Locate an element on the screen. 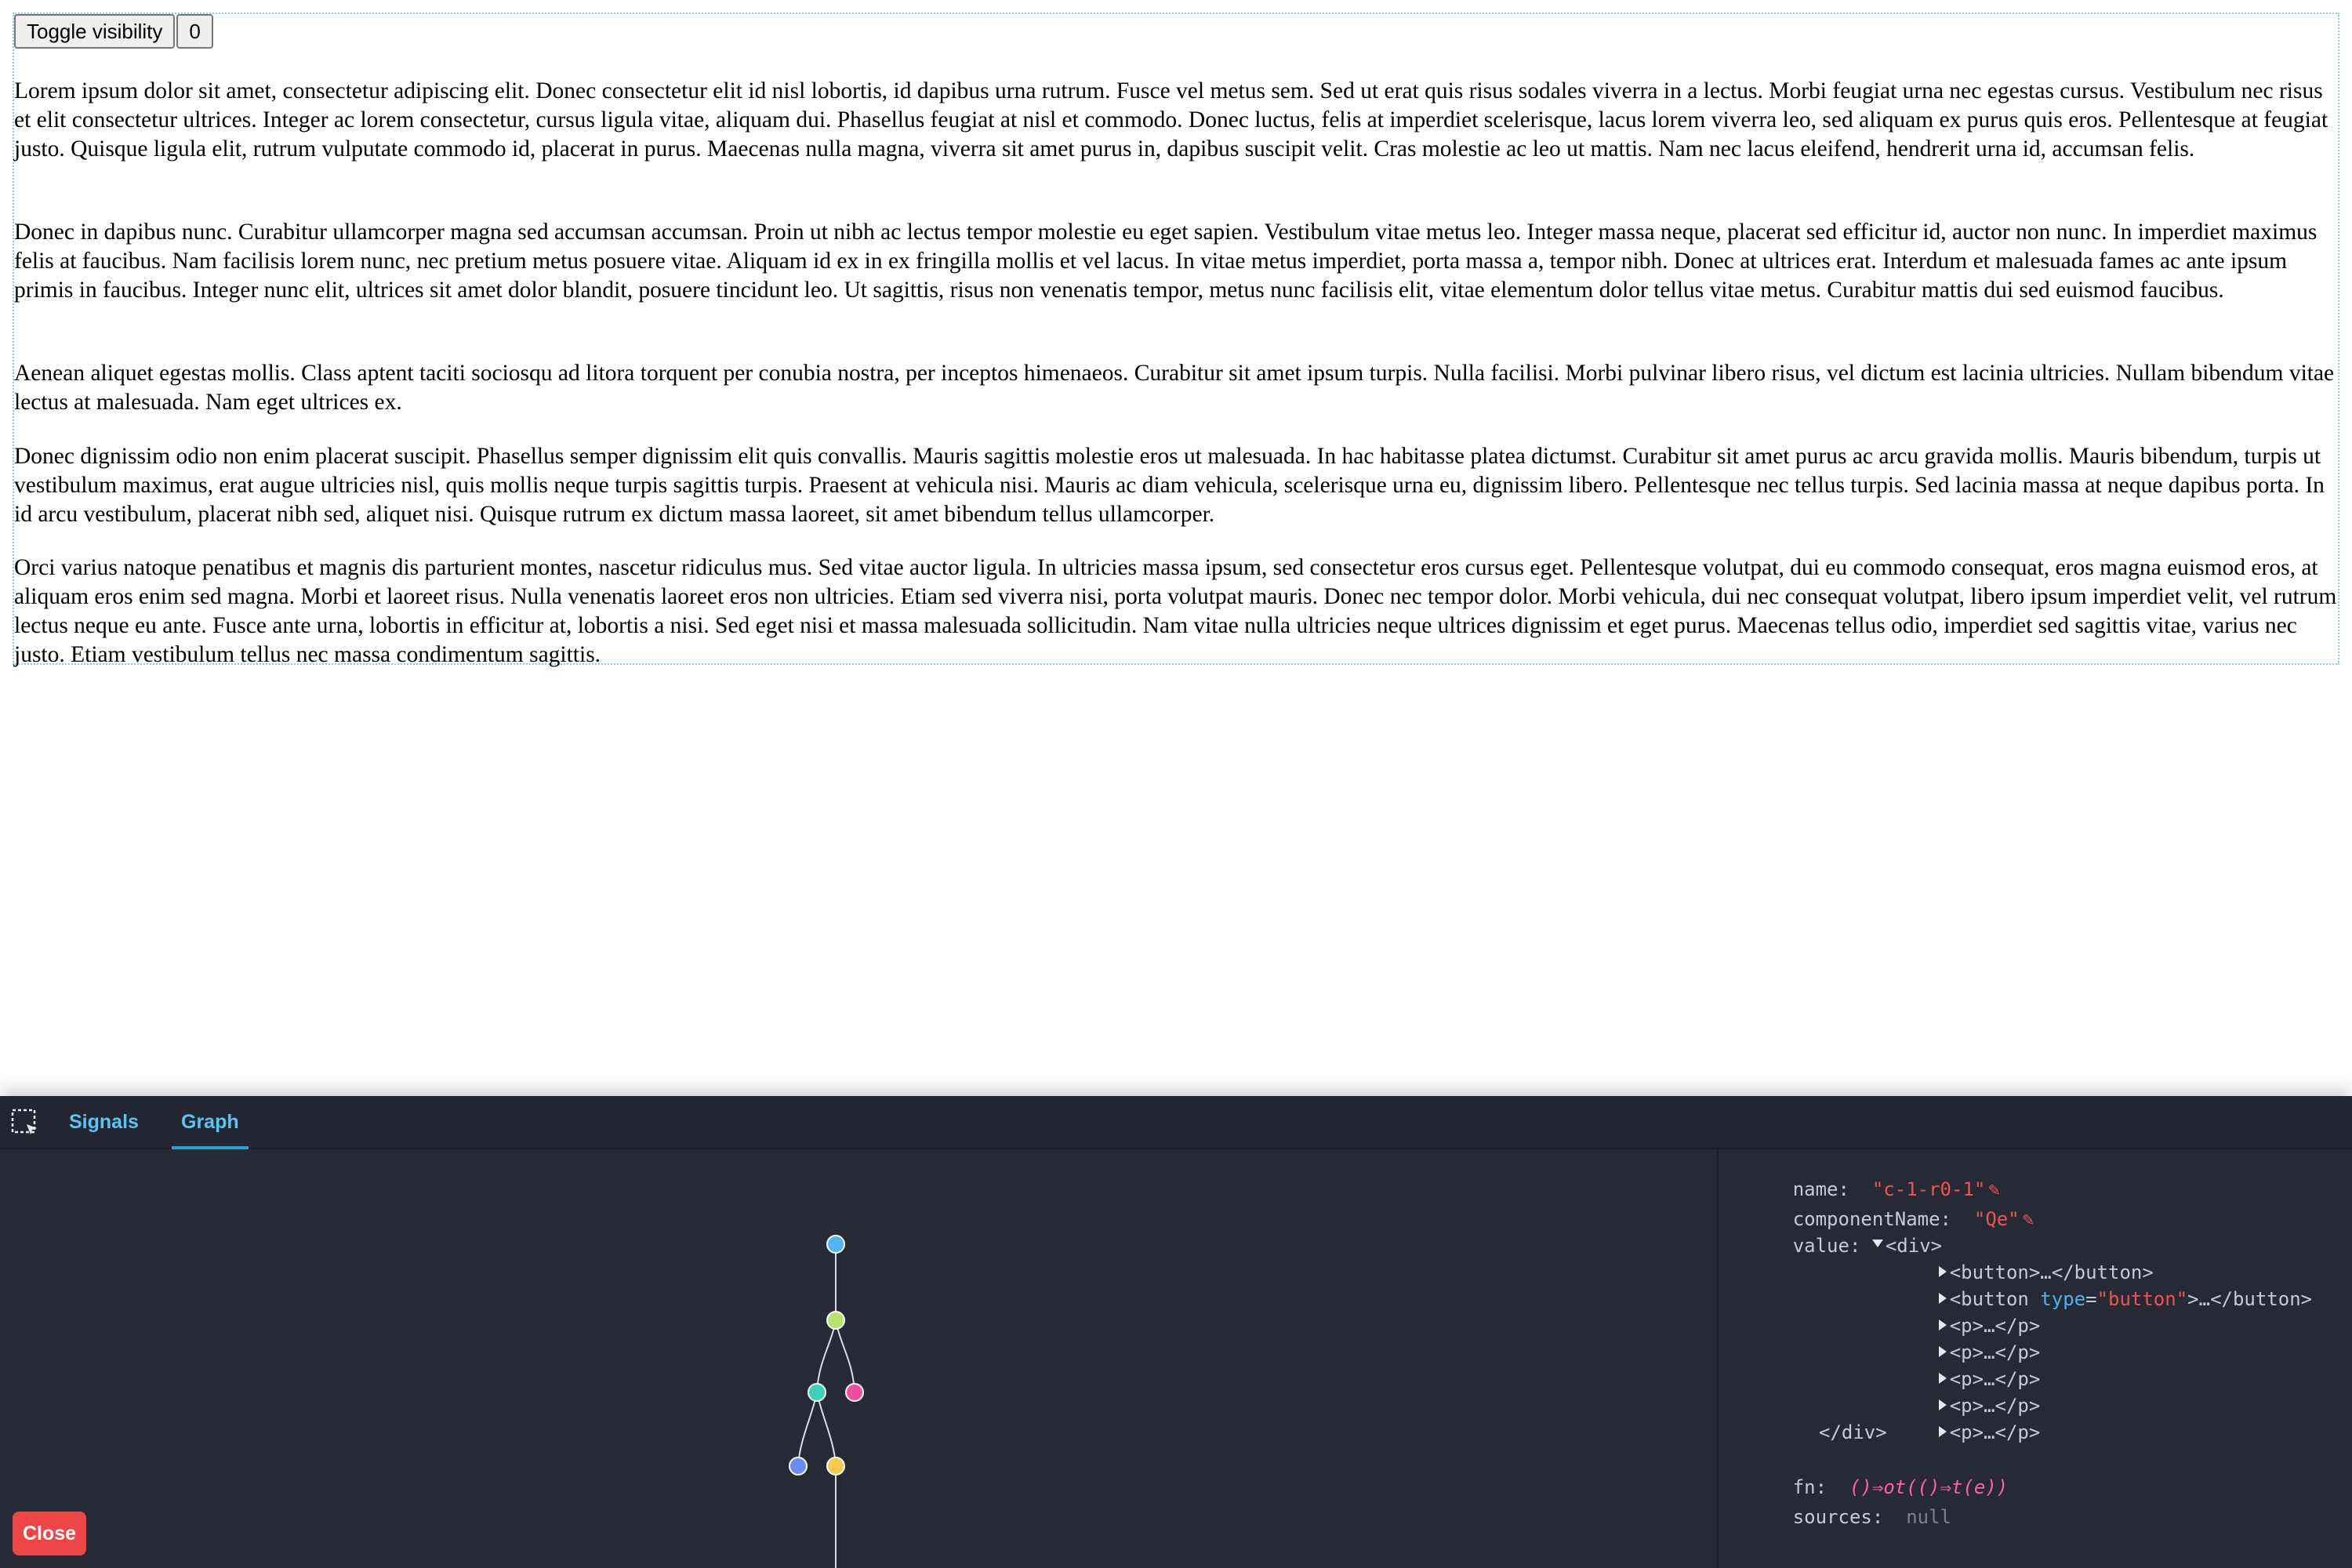 The image size is (2352, 1568). collapsed-triangle-icon is located at coordinates (1943, 1431).